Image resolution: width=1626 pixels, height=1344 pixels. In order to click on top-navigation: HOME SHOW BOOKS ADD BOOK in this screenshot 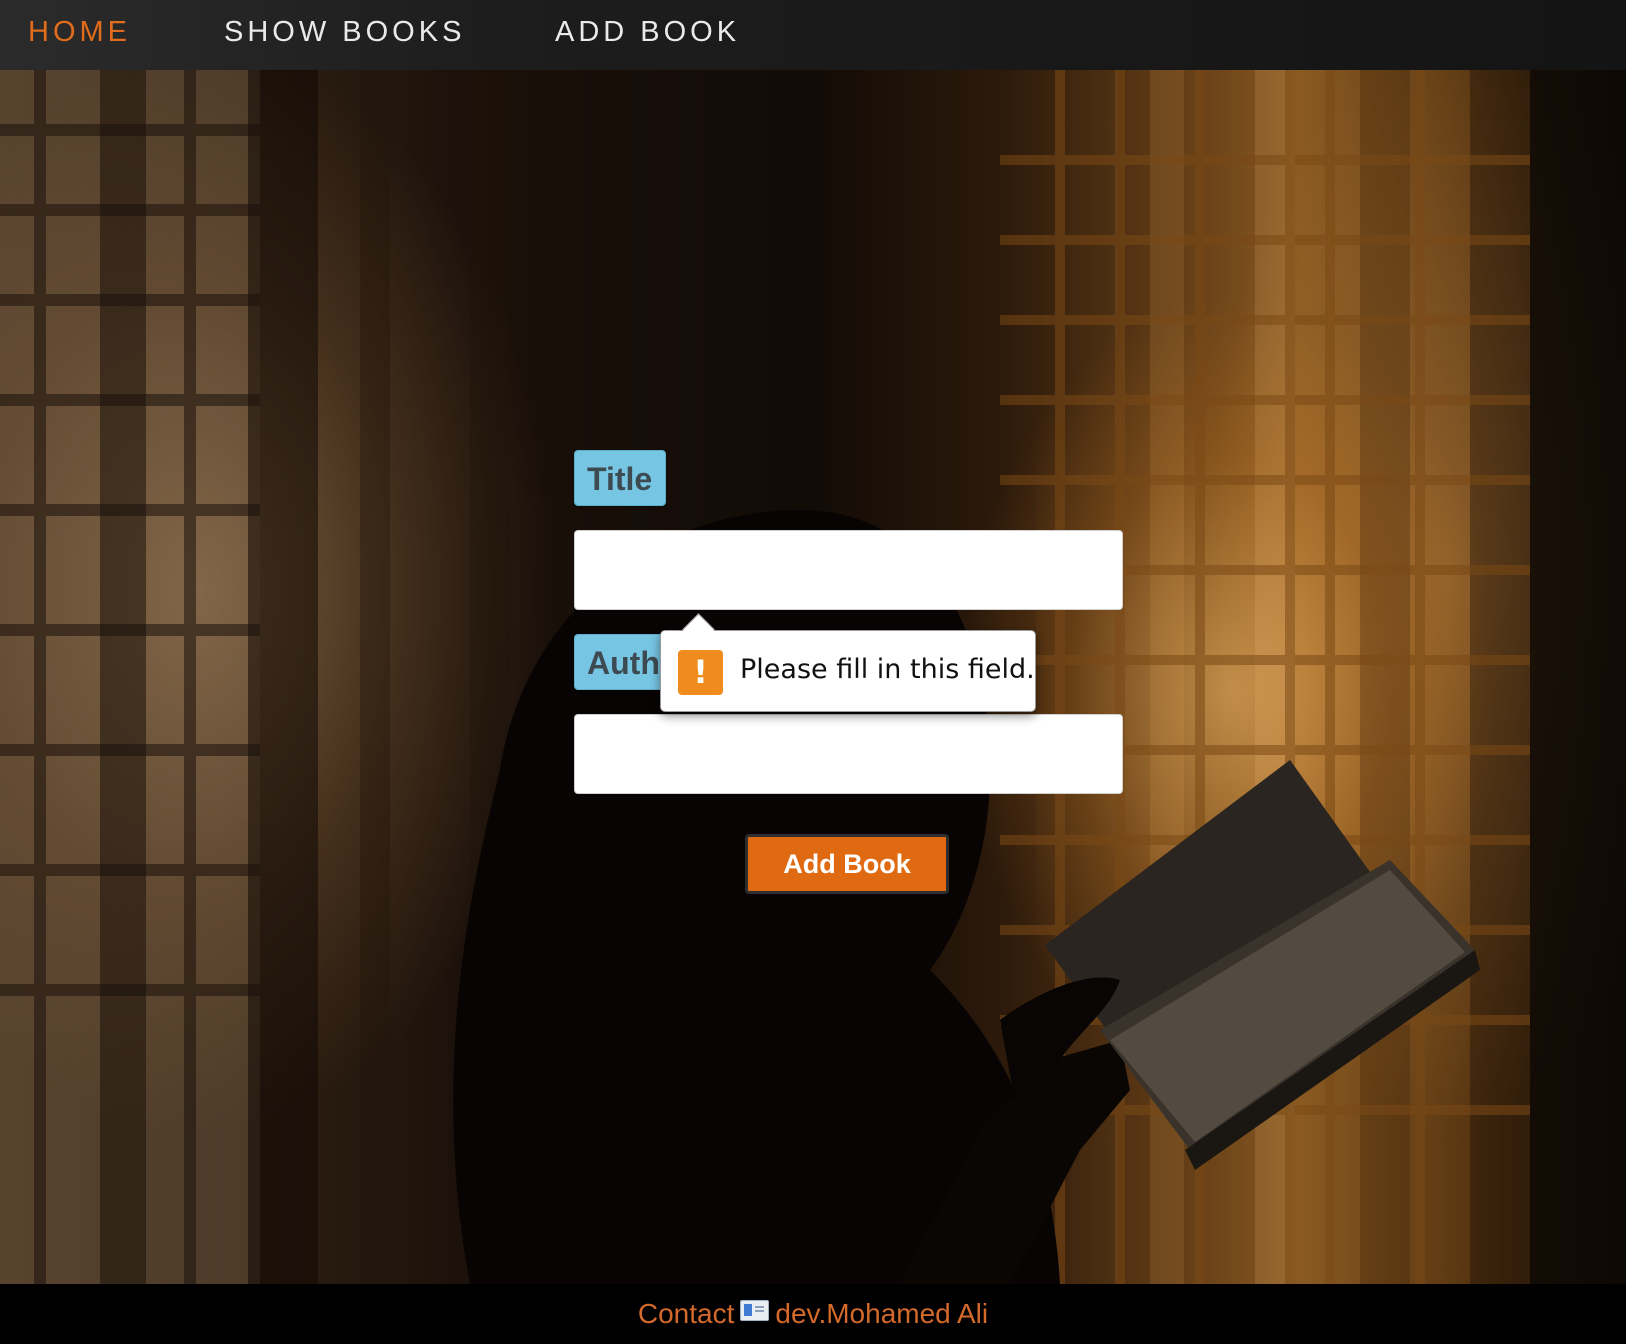, I will do `click(813, 35)`.